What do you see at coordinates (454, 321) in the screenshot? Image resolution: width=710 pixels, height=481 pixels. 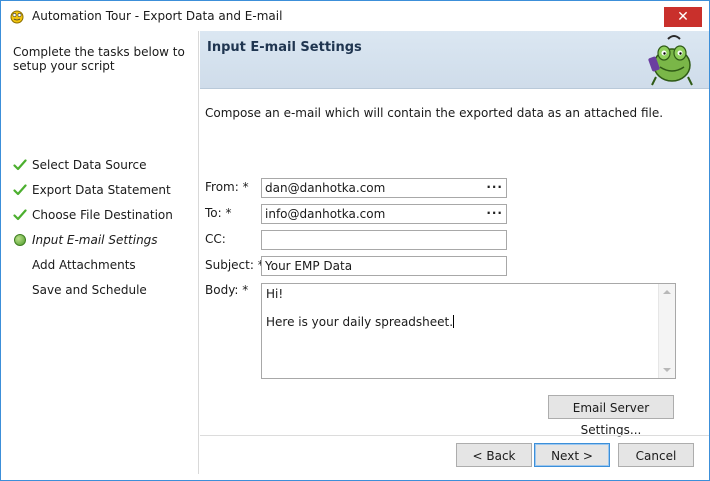 I see `text-caret` at bounding box center [454, 321].